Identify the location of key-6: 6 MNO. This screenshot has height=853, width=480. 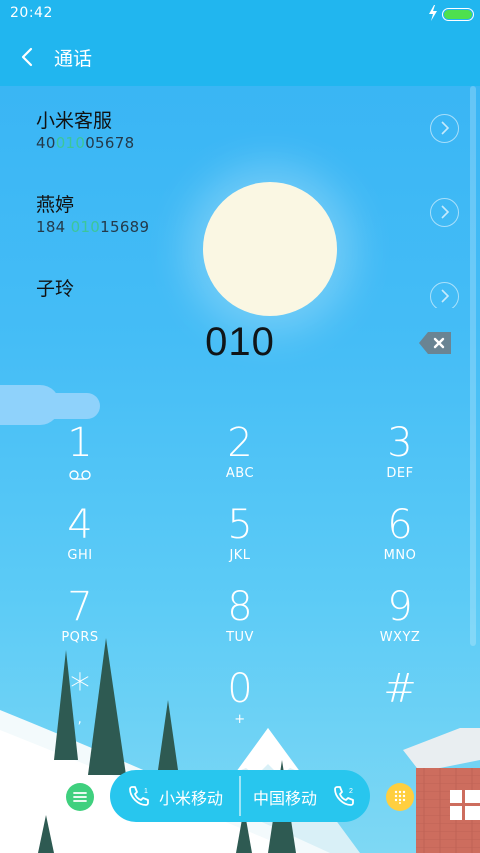
(400, 543).